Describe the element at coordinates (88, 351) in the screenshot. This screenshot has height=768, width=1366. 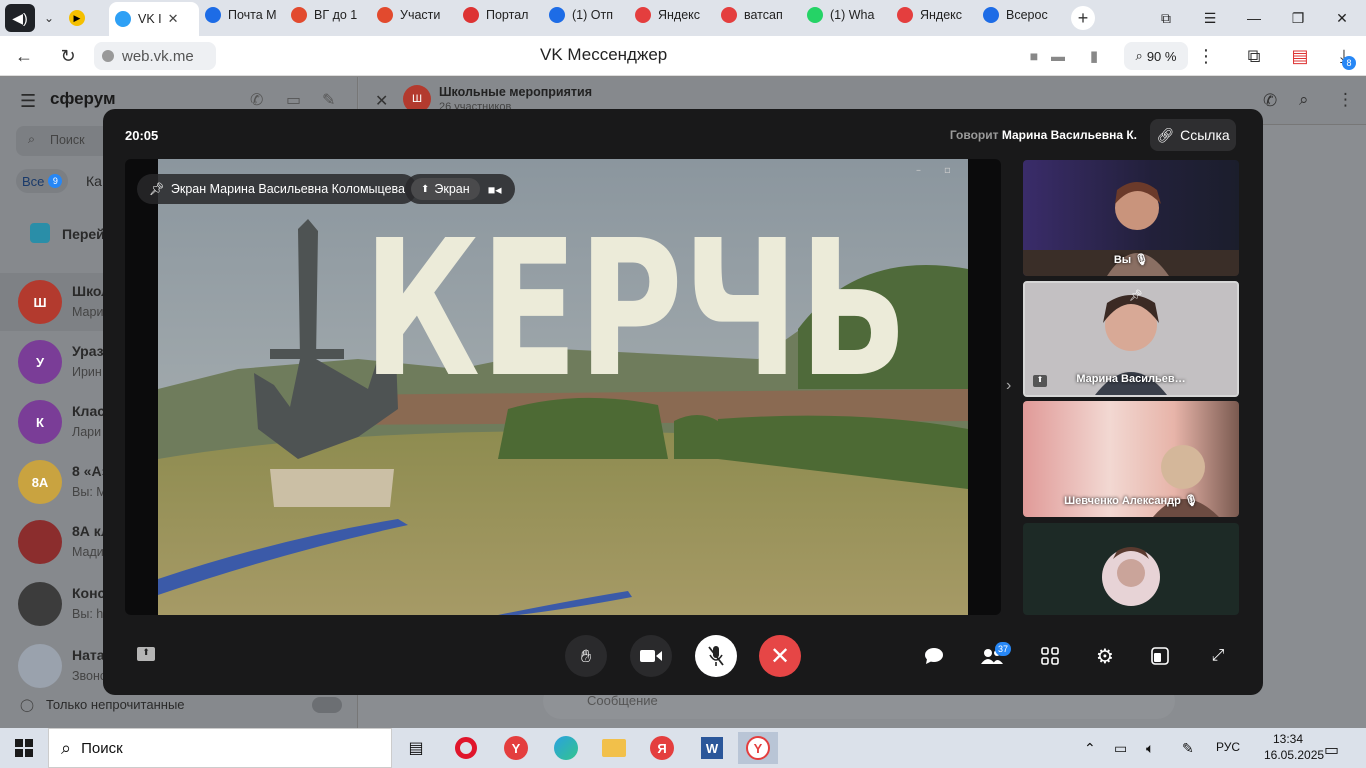
I see `chat-title: Ураз` at that location.